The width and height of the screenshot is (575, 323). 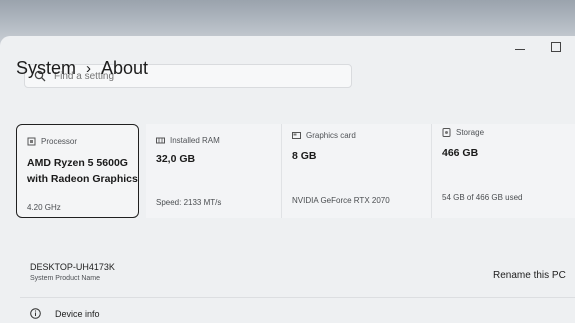 I want to click on storage-icon, so click(x=446, y=132).